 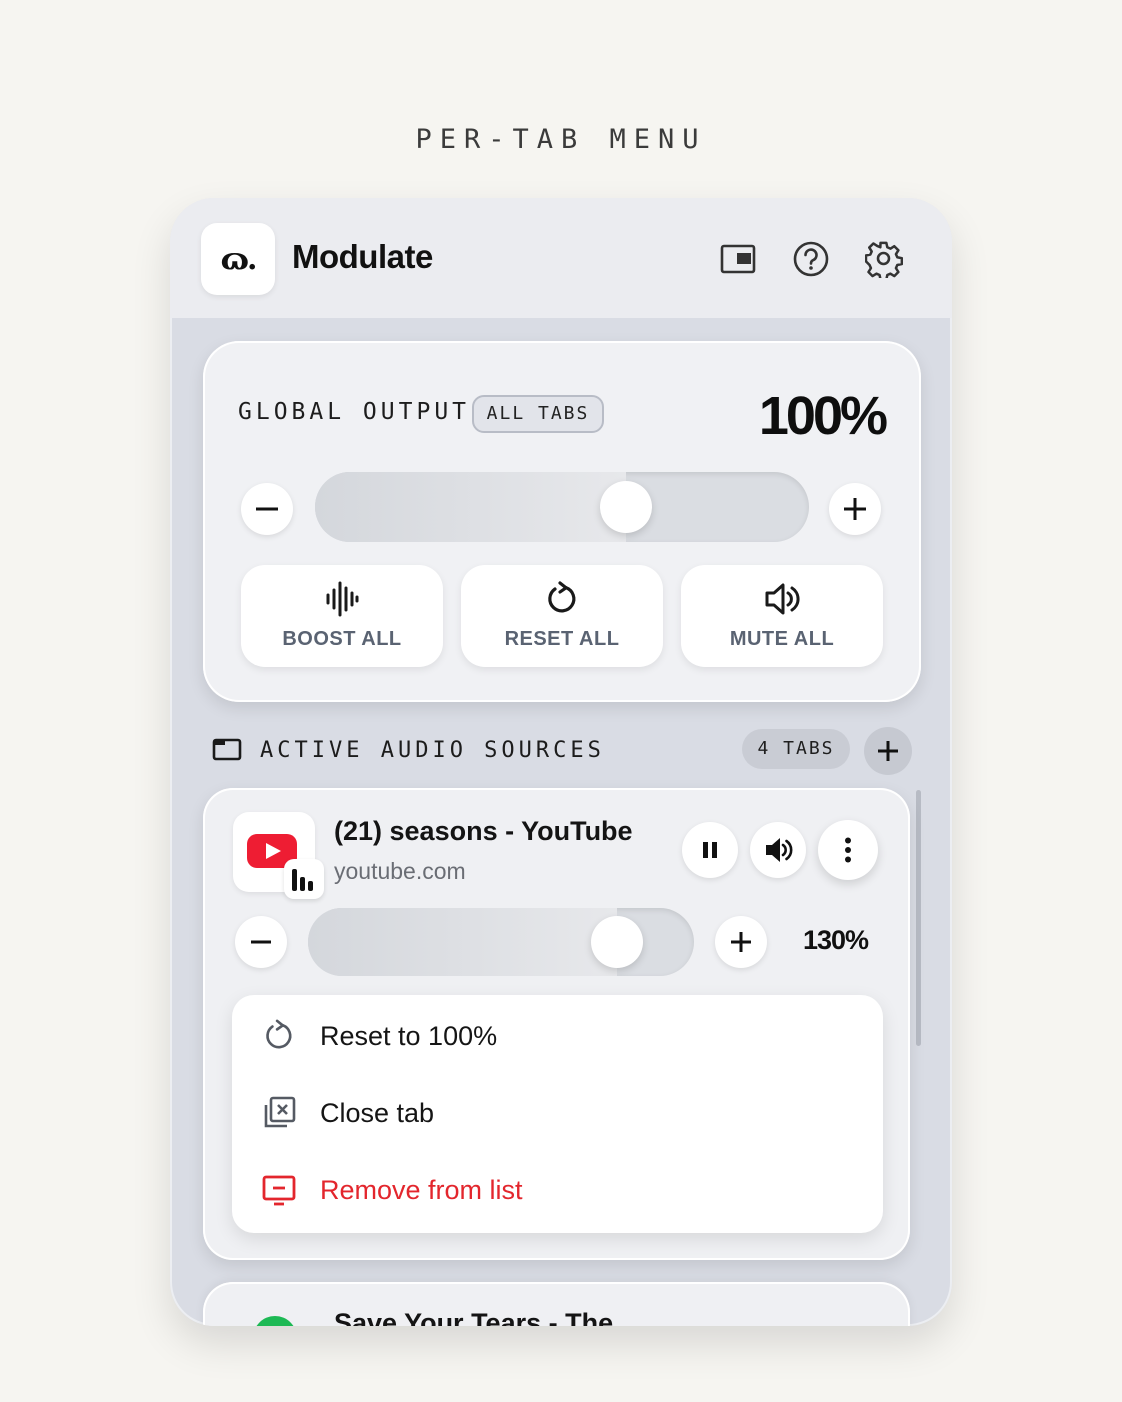 I want to click on scrollbar, so click(x=918, y=918).